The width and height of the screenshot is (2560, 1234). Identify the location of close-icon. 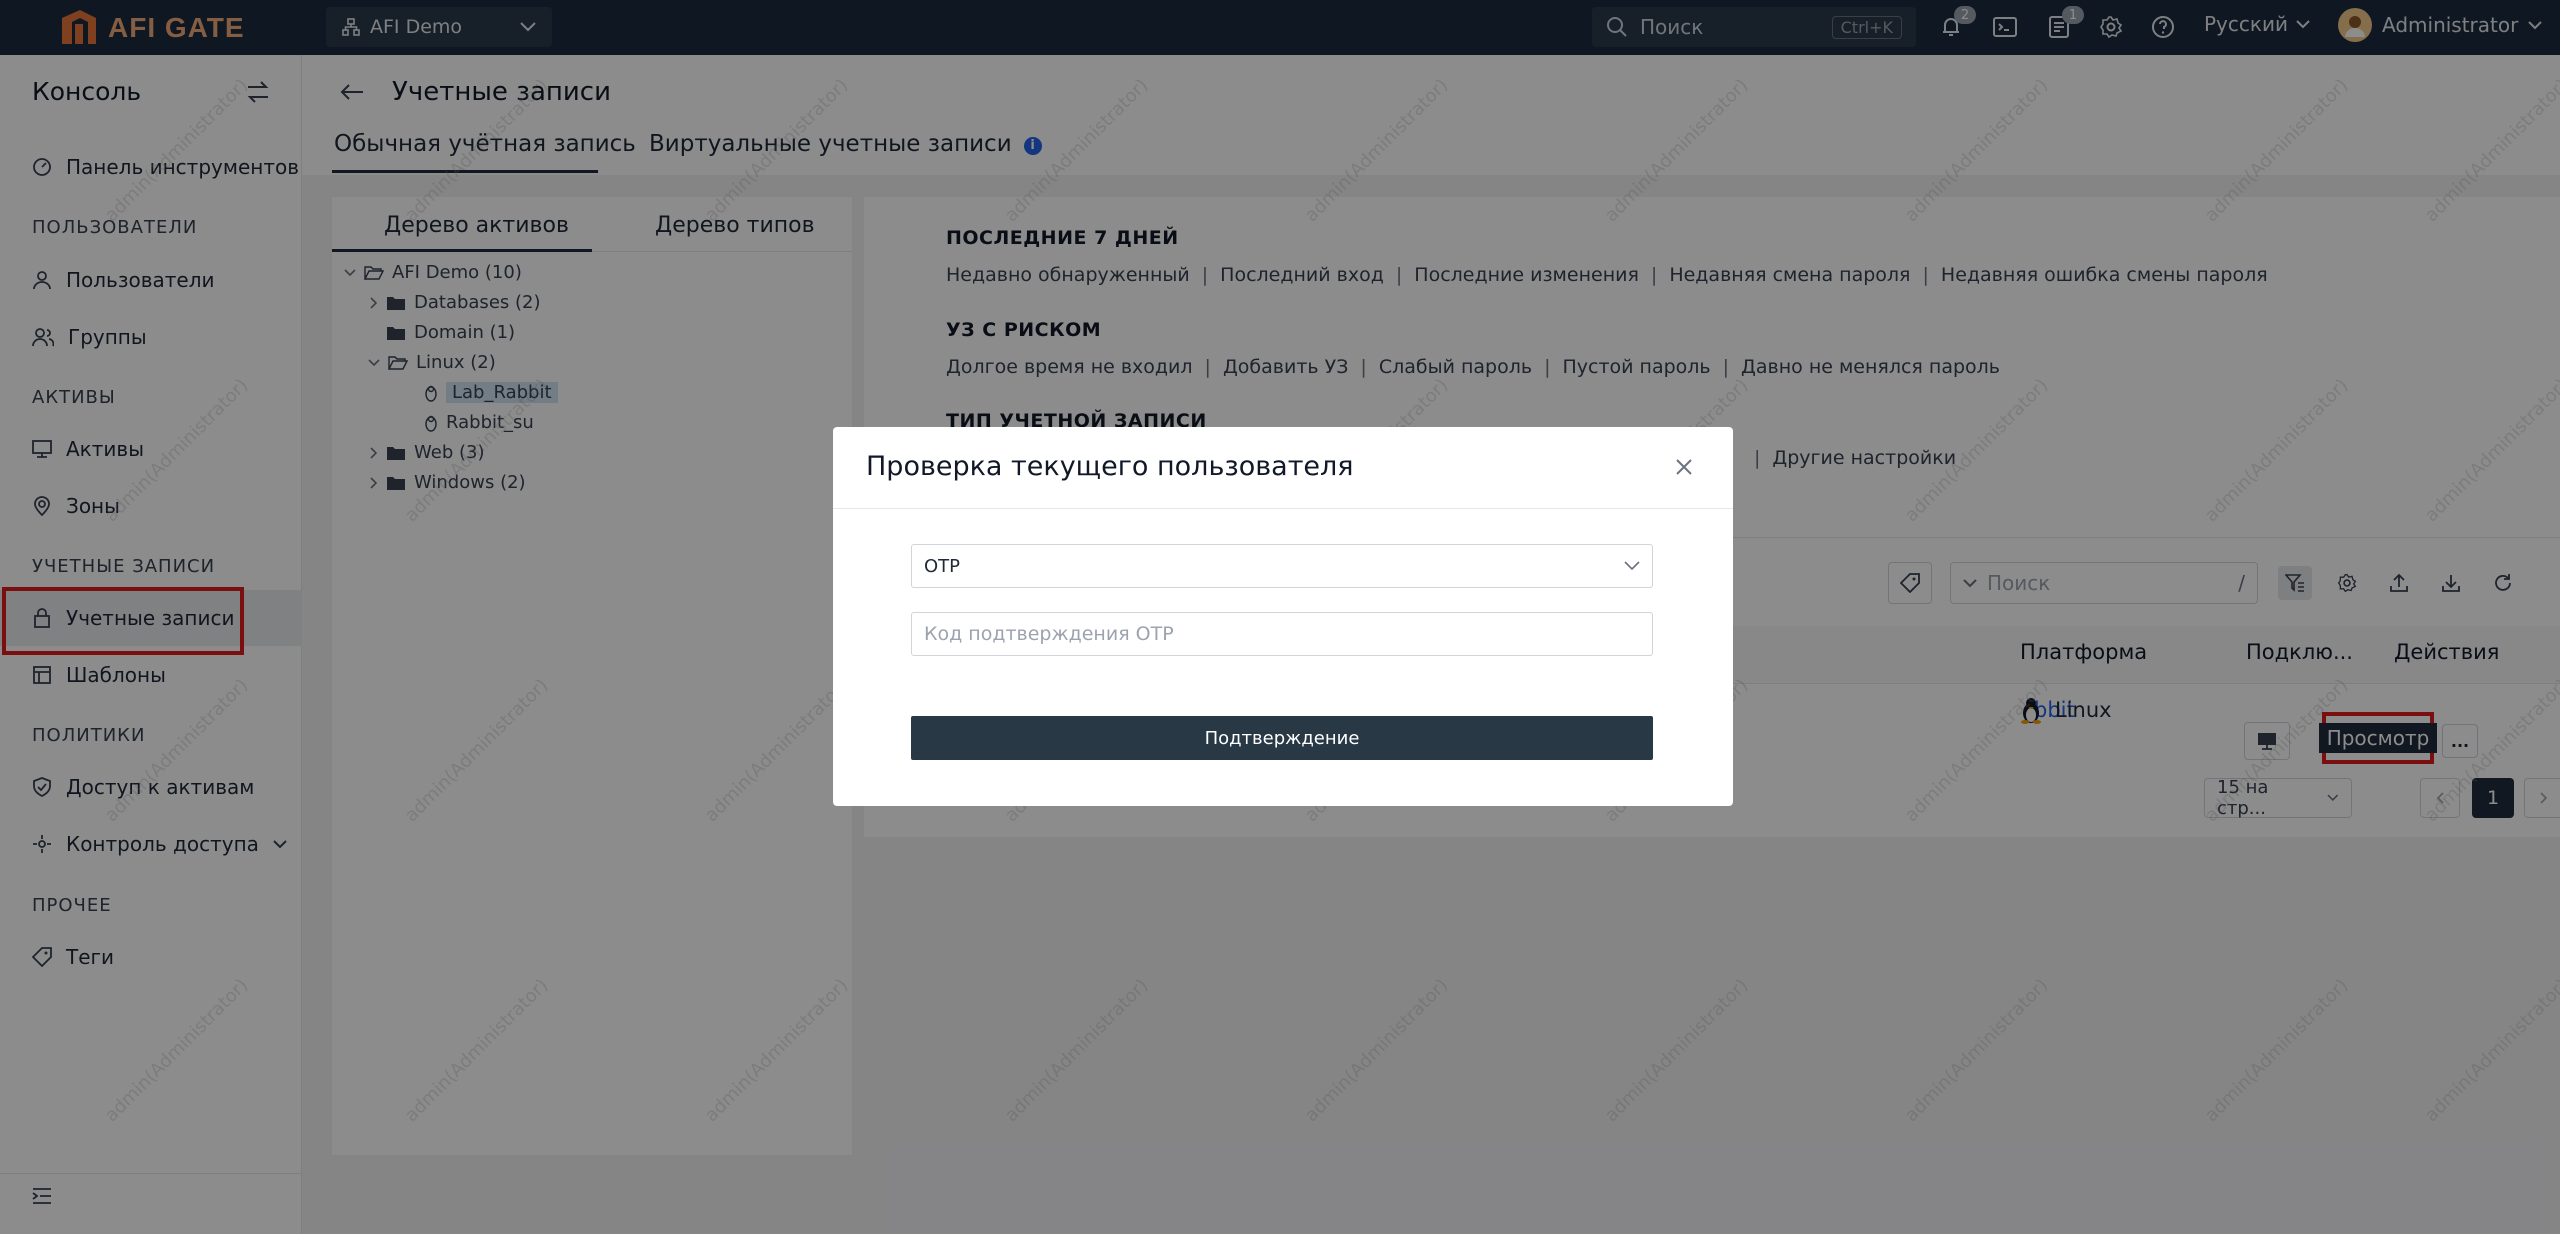
(1684, 467).